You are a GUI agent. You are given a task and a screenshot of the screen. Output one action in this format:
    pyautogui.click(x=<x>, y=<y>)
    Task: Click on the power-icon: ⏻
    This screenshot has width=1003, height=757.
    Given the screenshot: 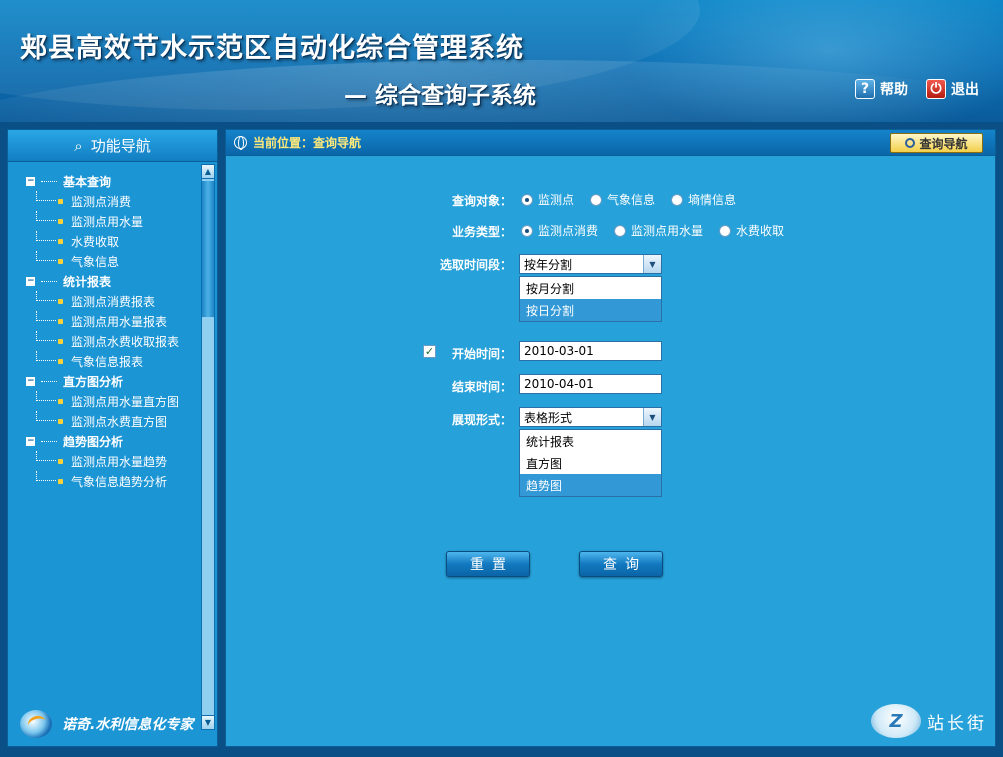 What is the action you would take?
    pyautogui.click(x=936, y=89)
    